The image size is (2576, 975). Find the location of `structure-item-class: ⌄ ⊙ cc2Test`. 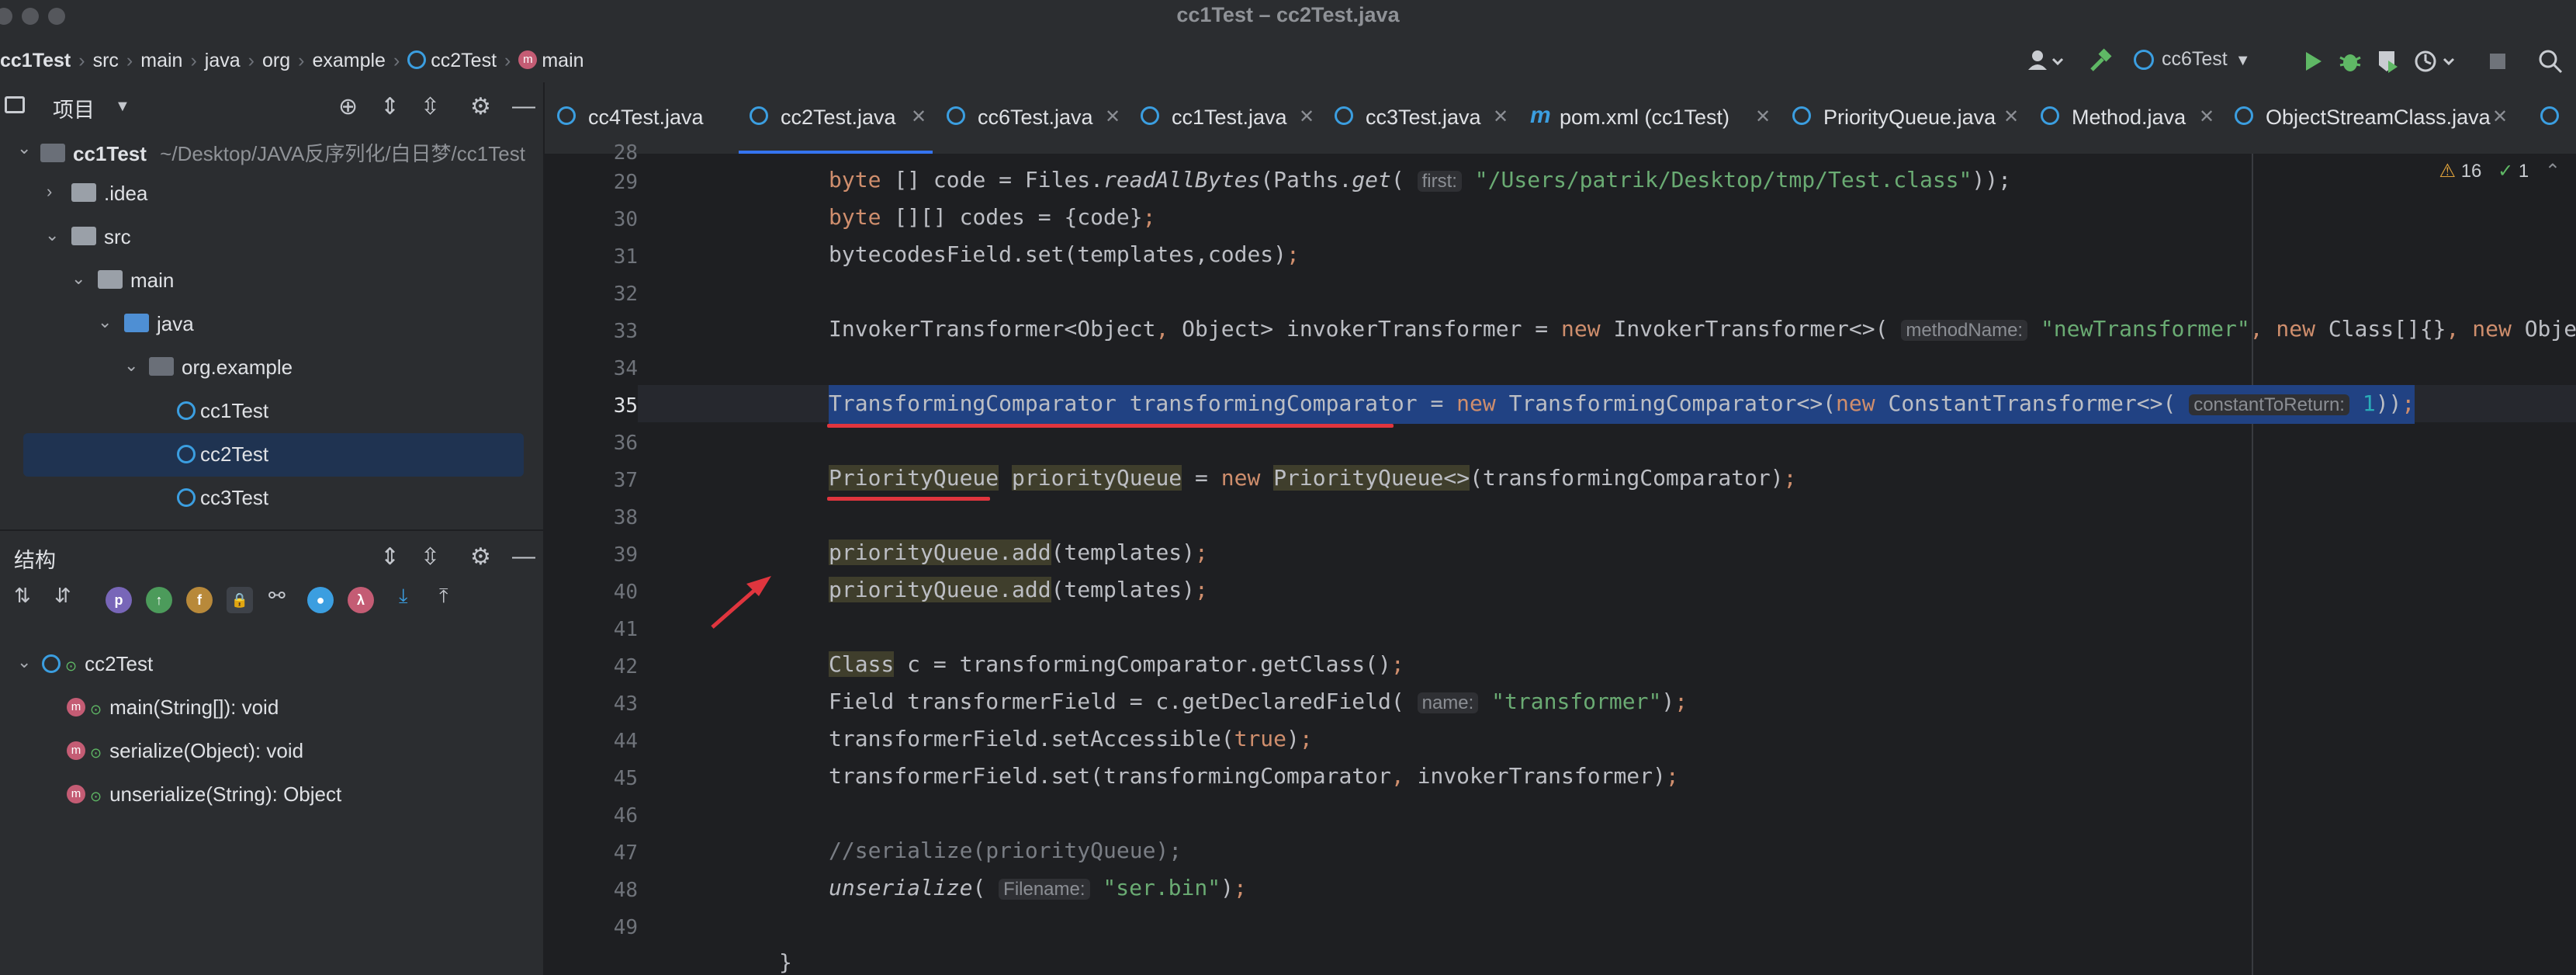

structure-item-class: ⌄ ⊙ cc2Test is located at coordinates (271, 664).